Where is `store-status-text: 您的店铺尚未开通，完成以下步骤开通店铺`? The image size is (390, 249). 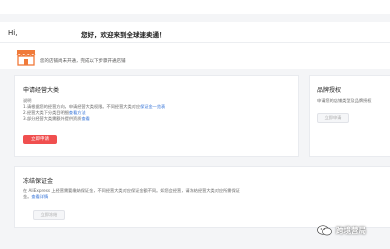
store-status-text: 您的店铺尚未开通，完成以下步骤开通店铺 is located at coordinates (83, 61).